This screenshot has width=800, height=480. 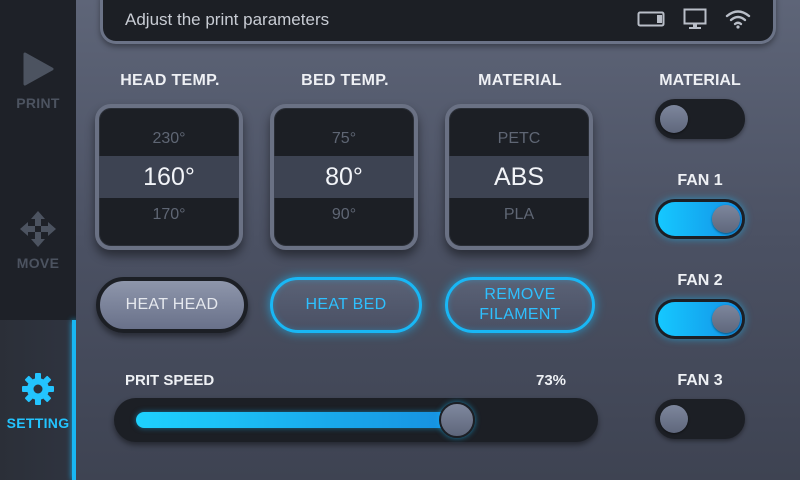 I want to click on slider-thumb, so click(x=457, y=420).